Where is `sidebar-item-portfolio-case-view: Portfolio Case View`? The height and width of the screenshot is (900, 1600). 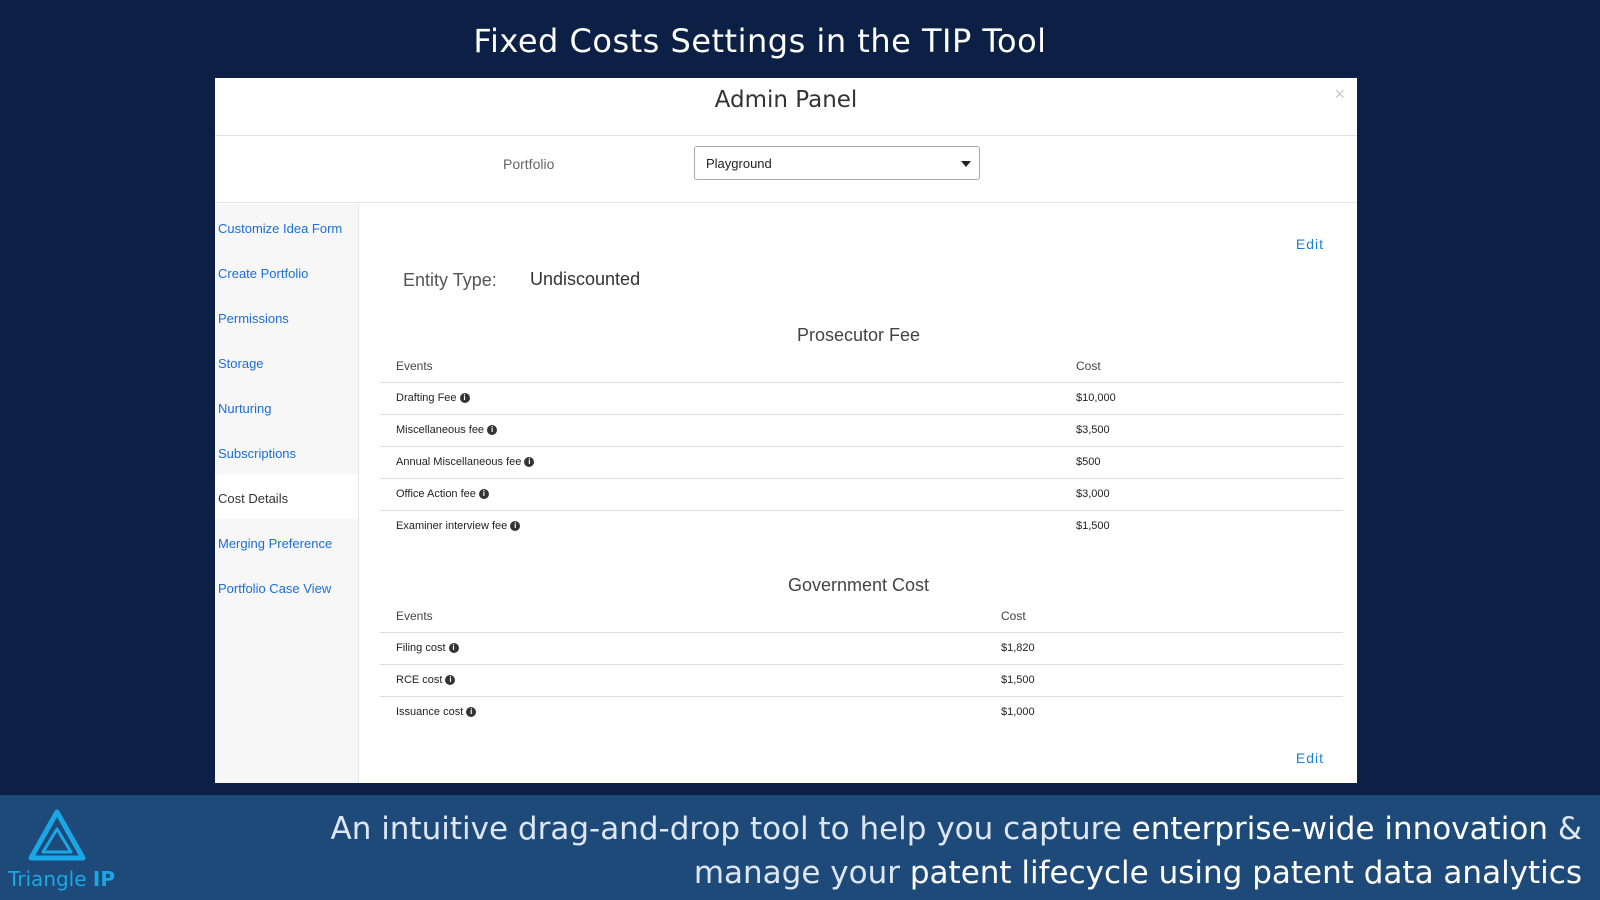
sidebar-item-portfolio-case-view: Portfolio Case View is located at coordinates (286, 586).